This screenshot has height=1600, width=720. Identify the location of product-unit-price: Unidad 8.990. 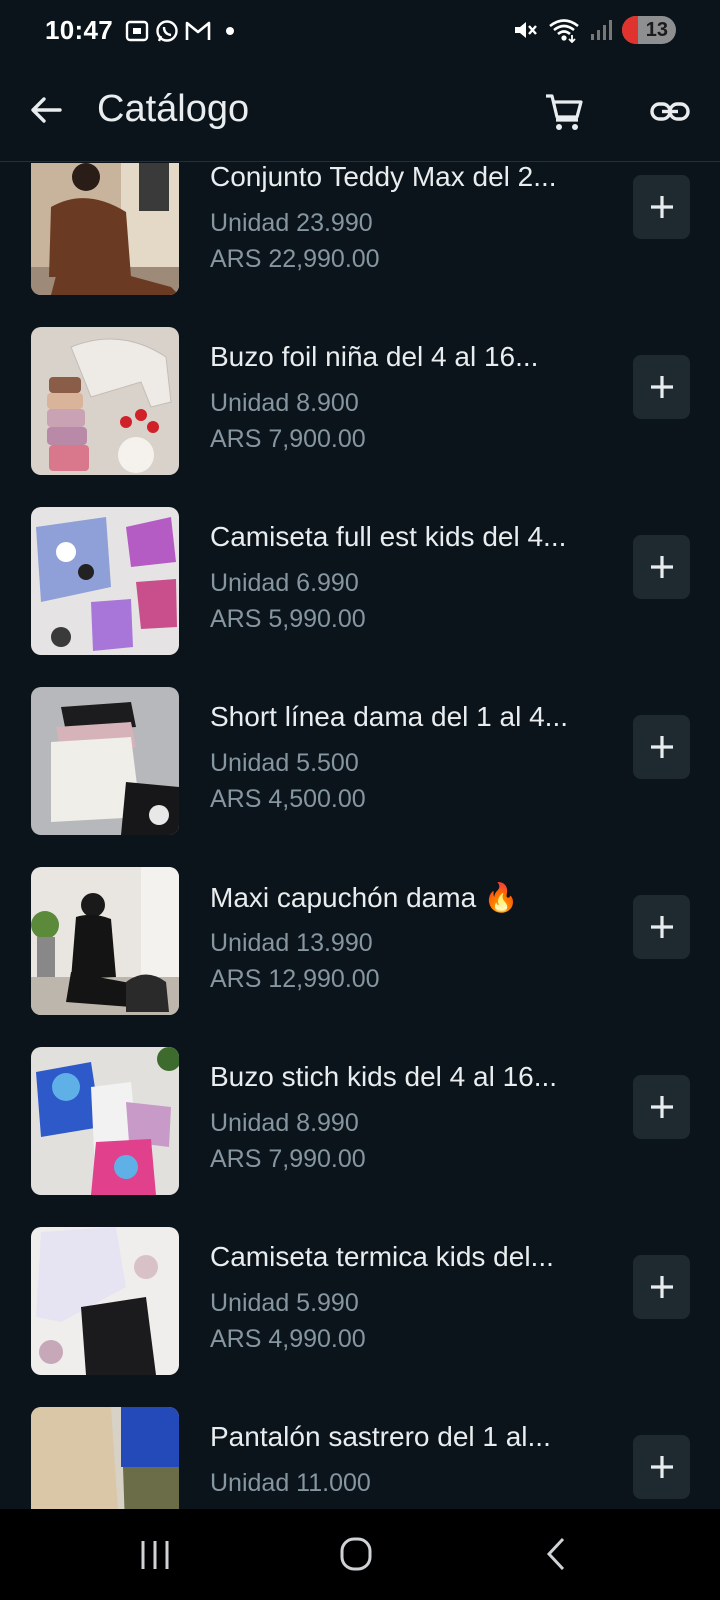
(284, 1123).